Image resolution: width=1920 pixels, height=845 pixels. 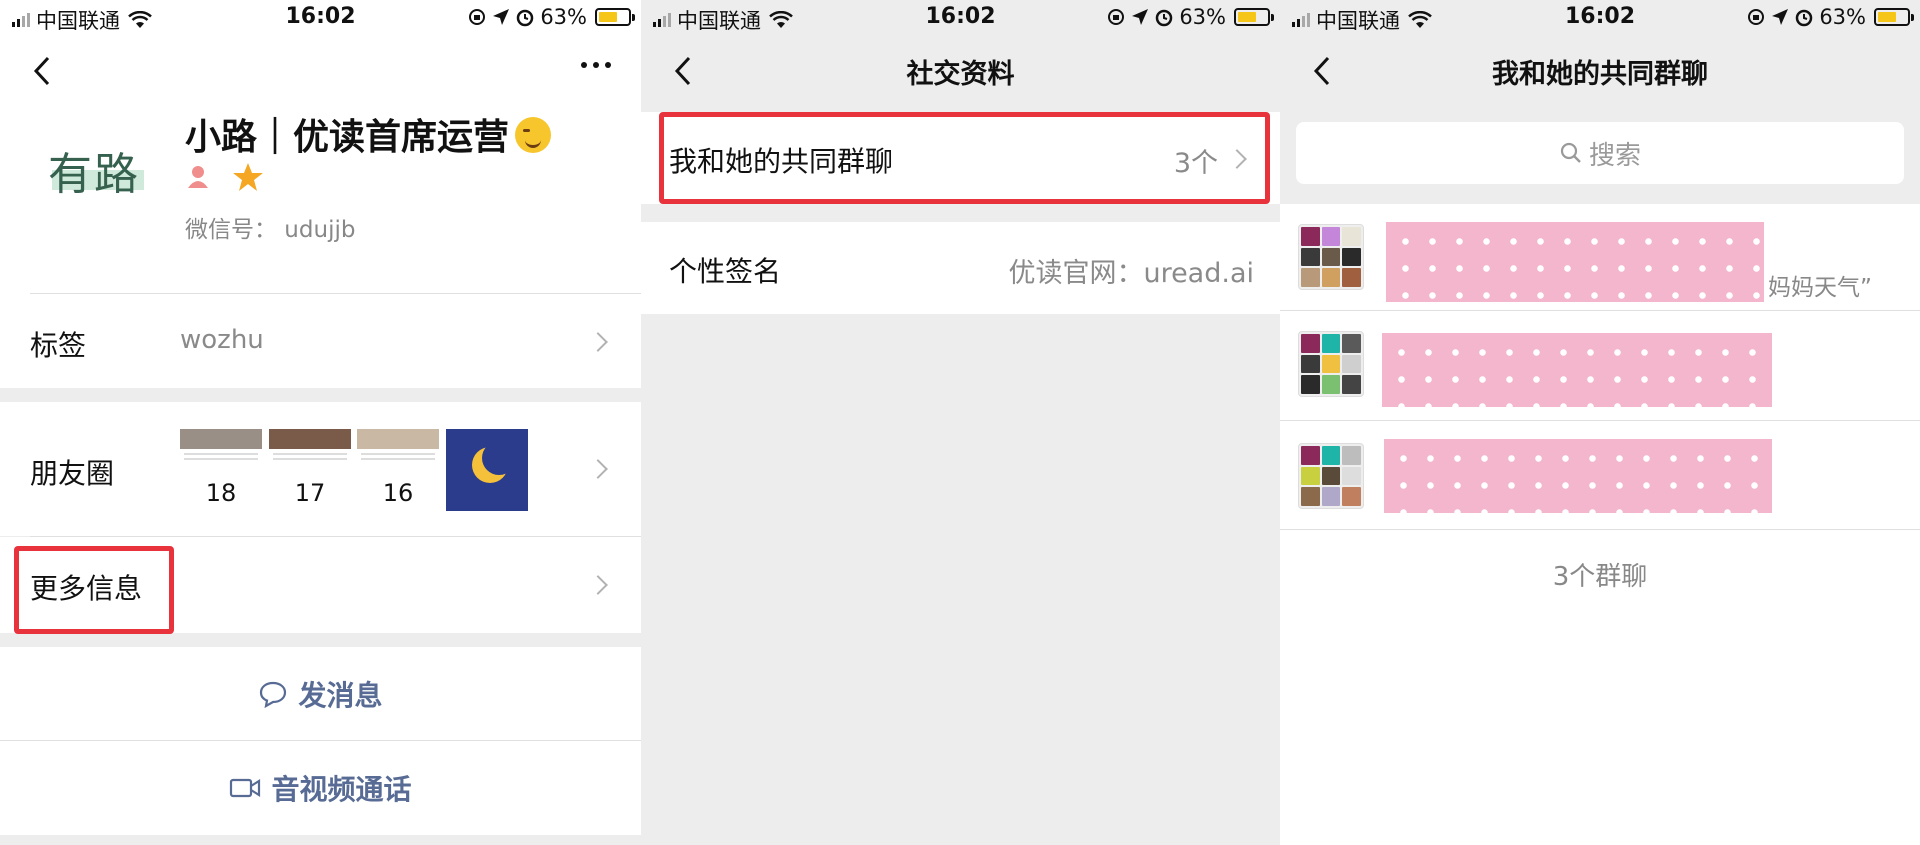 What do you see at coordinates (320, 788) in the screenshot?
I see `video-call-button: 音视频通话` at bounding box center [320, 788].